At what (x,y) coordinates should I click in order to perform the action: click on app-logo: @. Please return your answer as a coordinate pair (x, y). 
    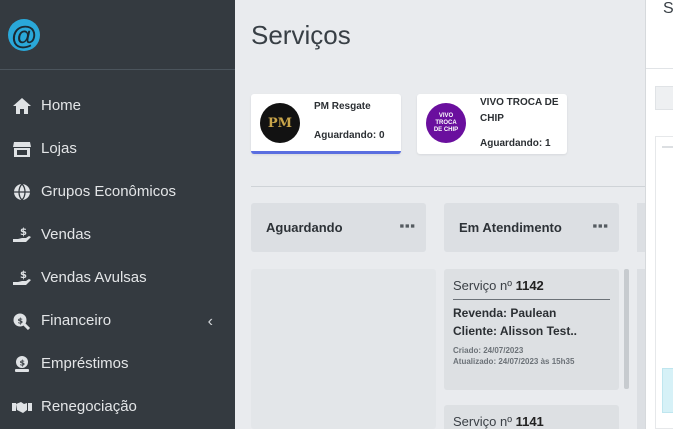
    Looking at the image, I should click on (24, 34).